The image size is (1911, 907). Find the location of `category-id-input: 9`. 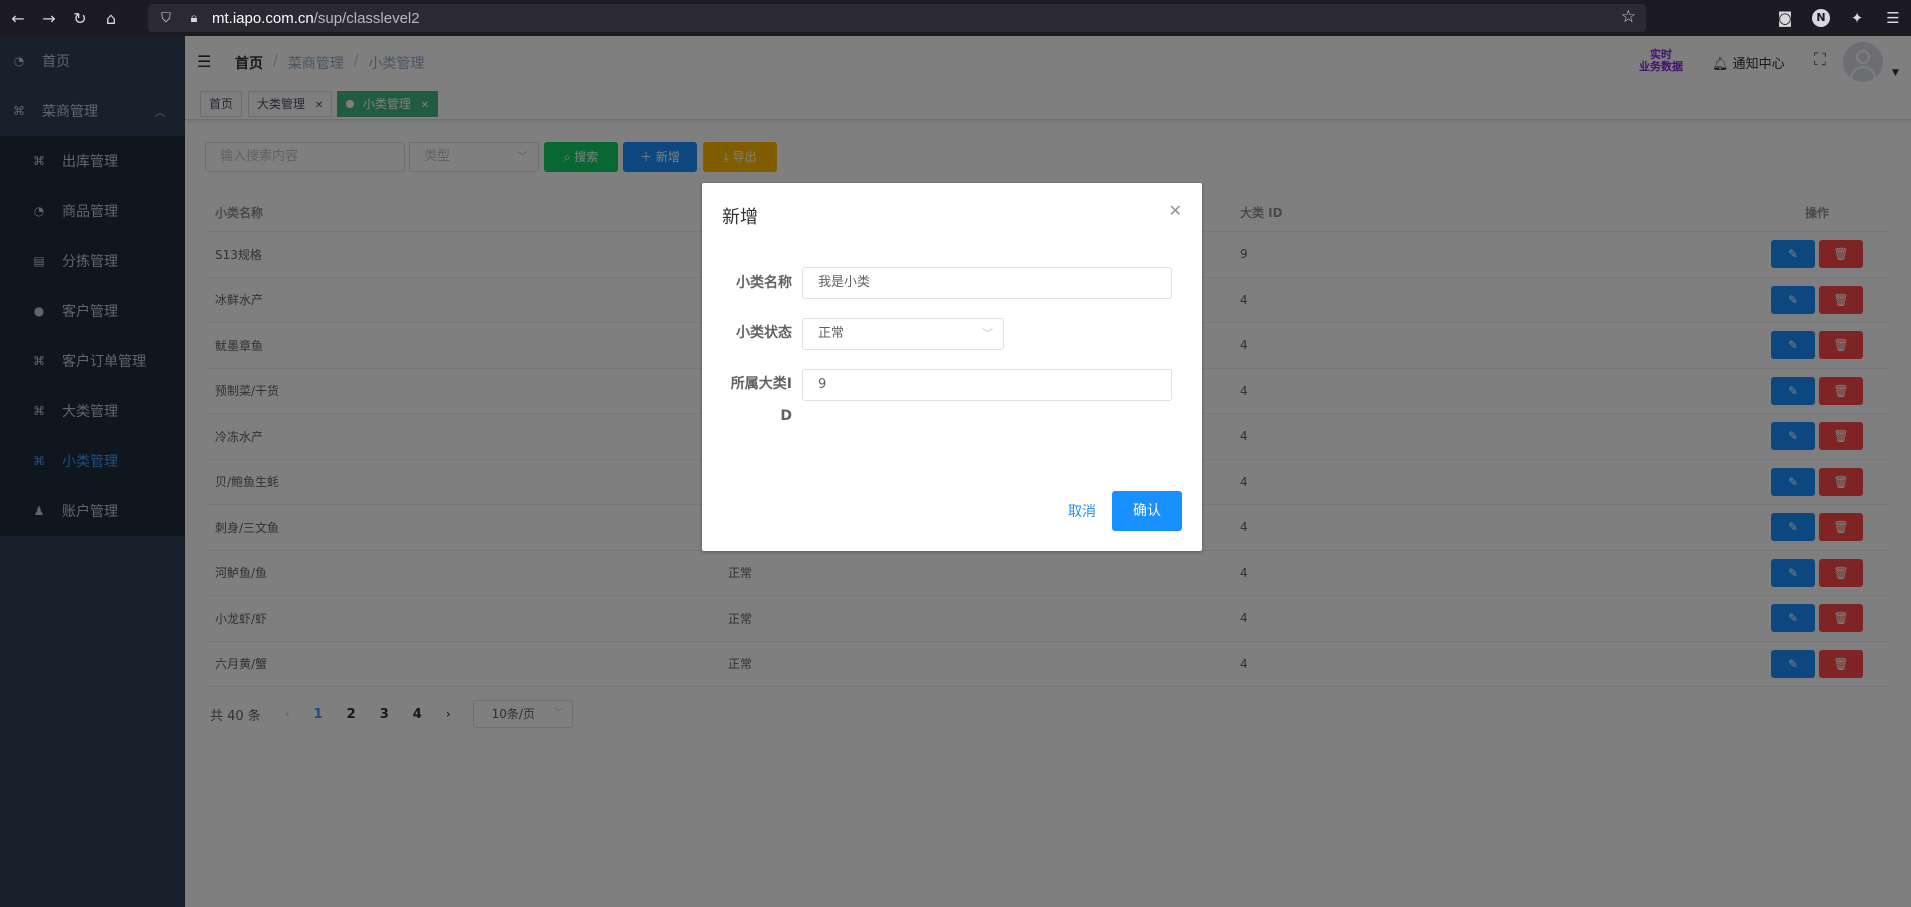

category-id-input: 9 is located at coordinates (987, 385).